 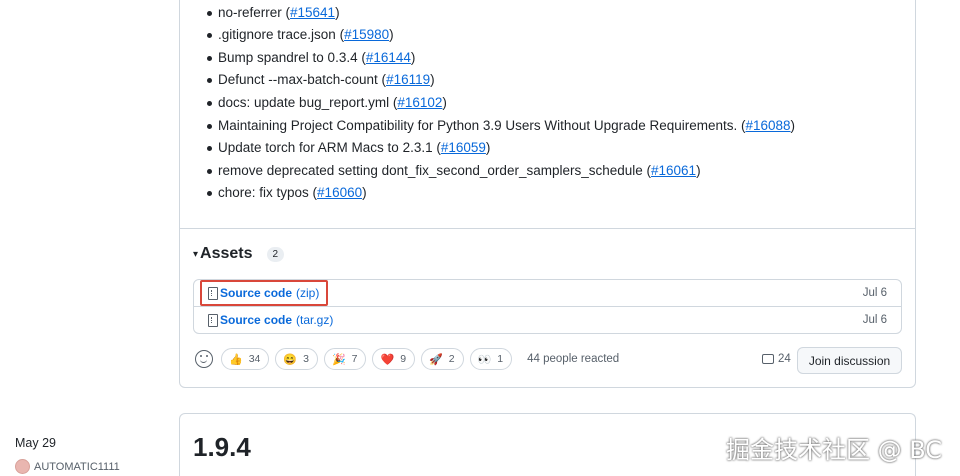 What do you see at coordinates (573, 359) in the screenshot?
I see `reaction-summary: 44 people reacted` at bounding box center [573, 359].